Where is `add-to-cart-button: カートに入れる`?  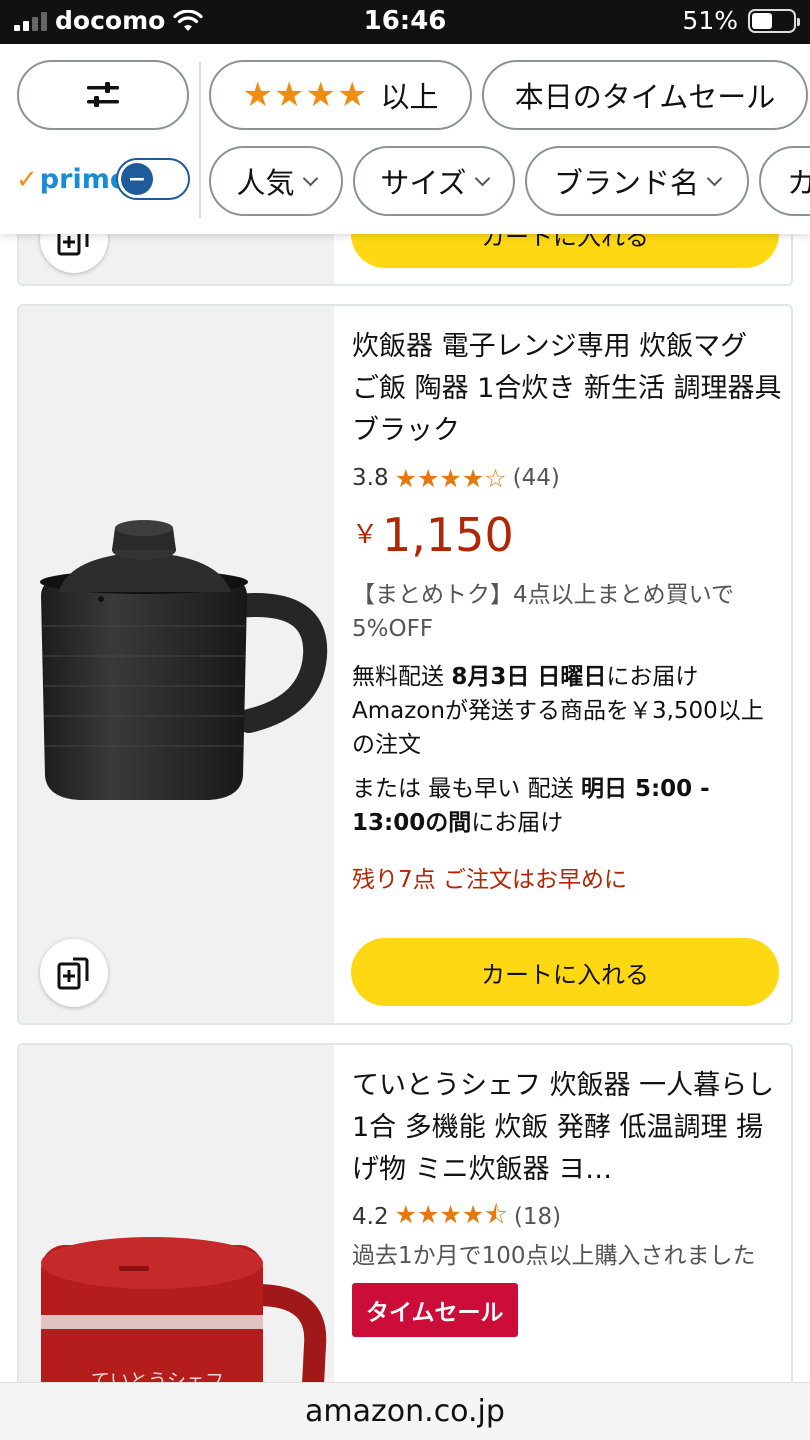
add-to-cart-button: カートに入れる is located at coordinates (565, 972).